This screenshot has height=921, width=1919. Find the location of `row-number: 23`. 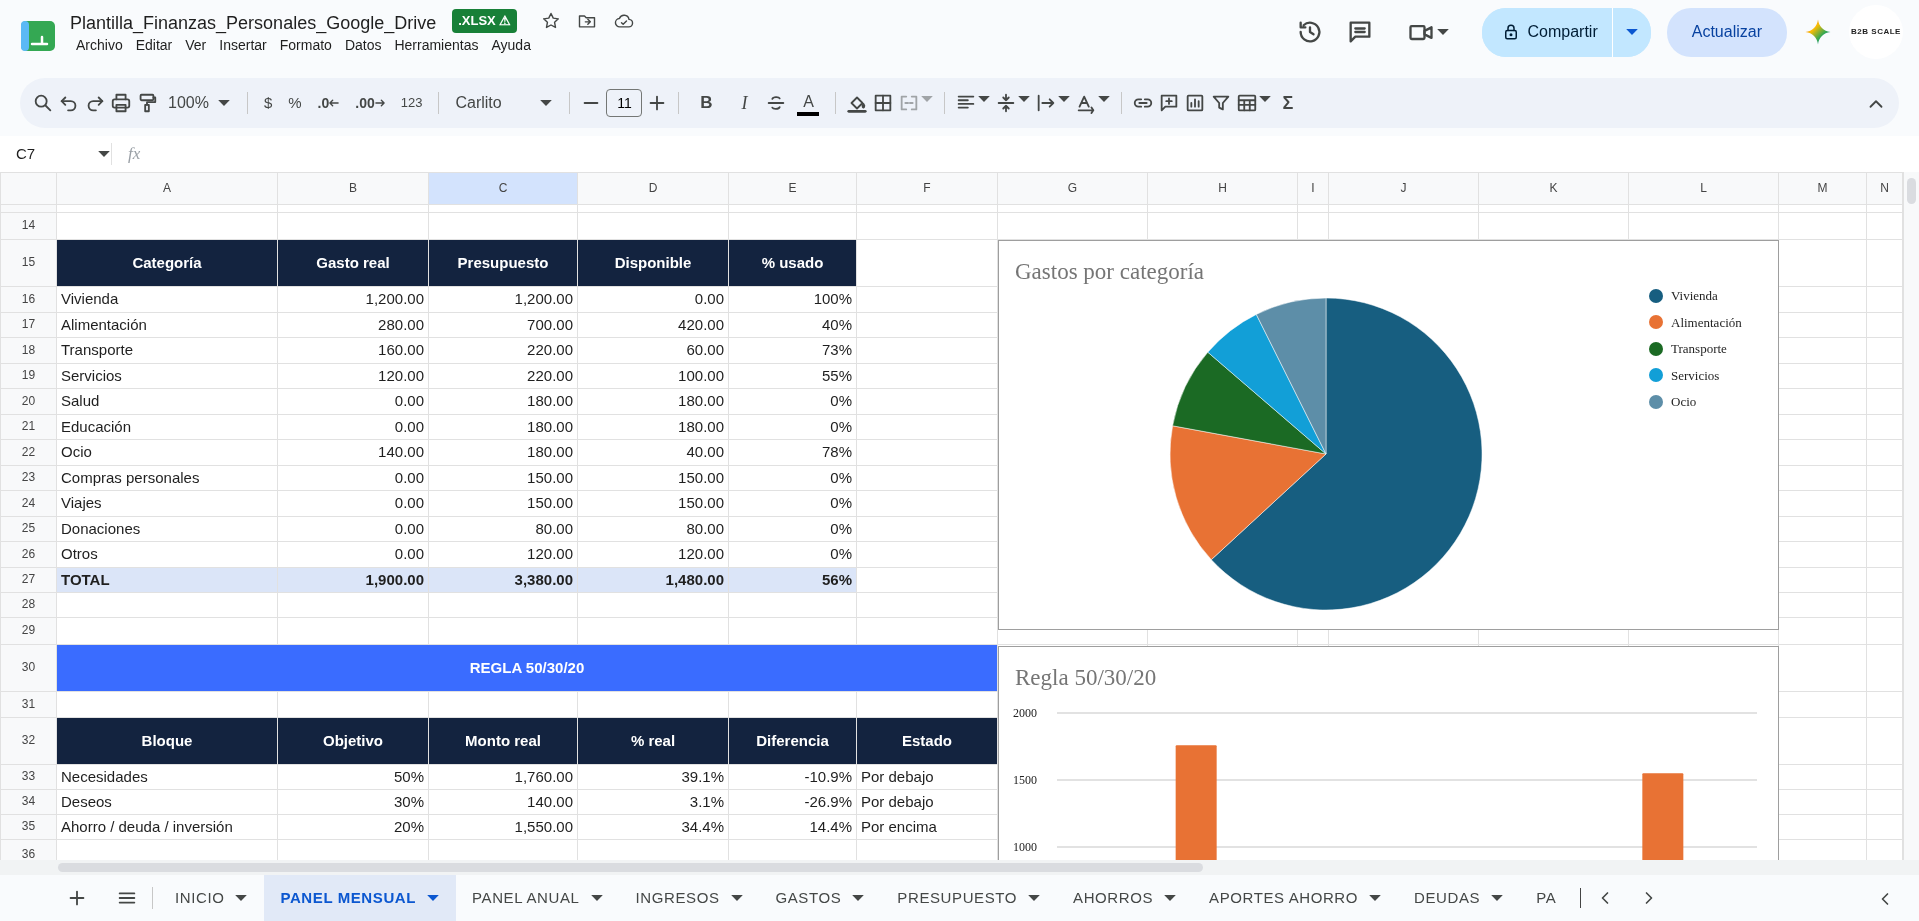

row-number: 23 is located at coordinates (28, 478).